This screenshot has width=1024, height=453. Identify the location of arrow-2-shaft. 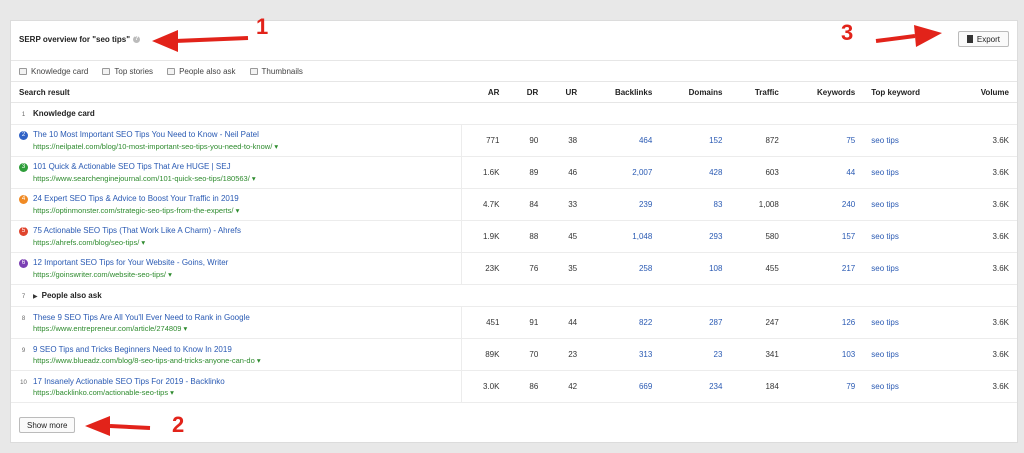
(130, 427).